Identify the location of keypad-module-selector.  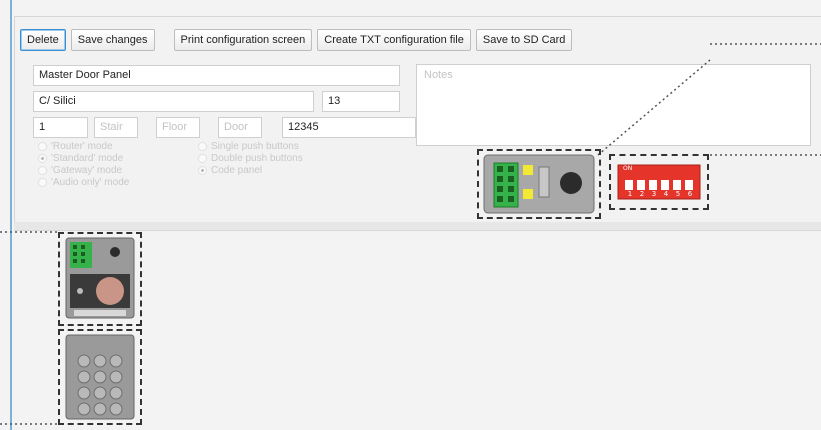
(100, 377).